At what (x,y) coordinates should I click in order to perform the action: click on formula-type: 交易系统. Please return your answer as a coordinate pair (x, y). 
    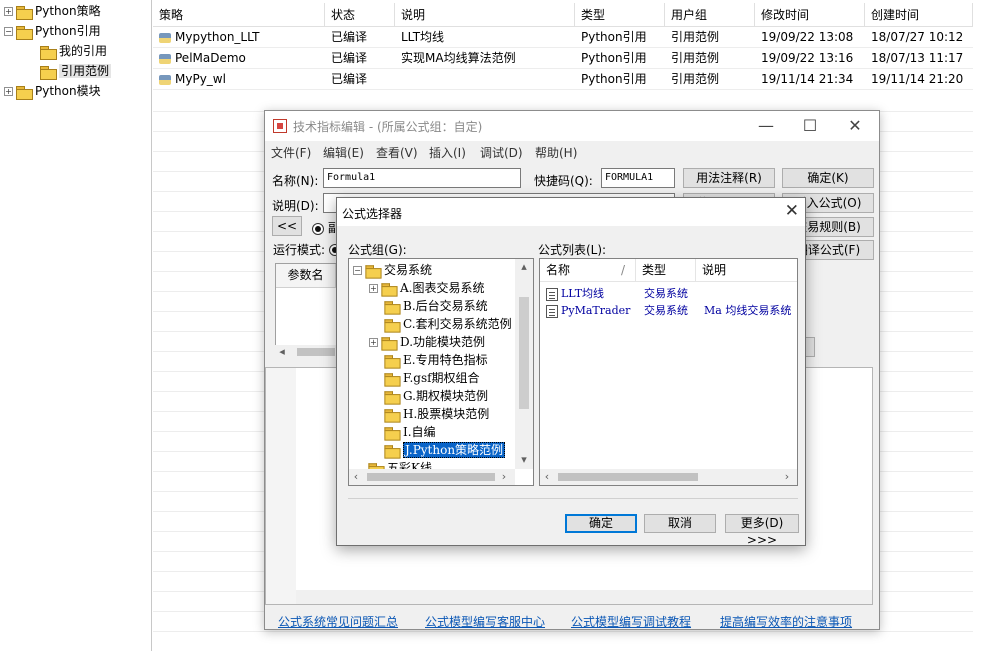
    Looking at the image, I should click on (666, 293).